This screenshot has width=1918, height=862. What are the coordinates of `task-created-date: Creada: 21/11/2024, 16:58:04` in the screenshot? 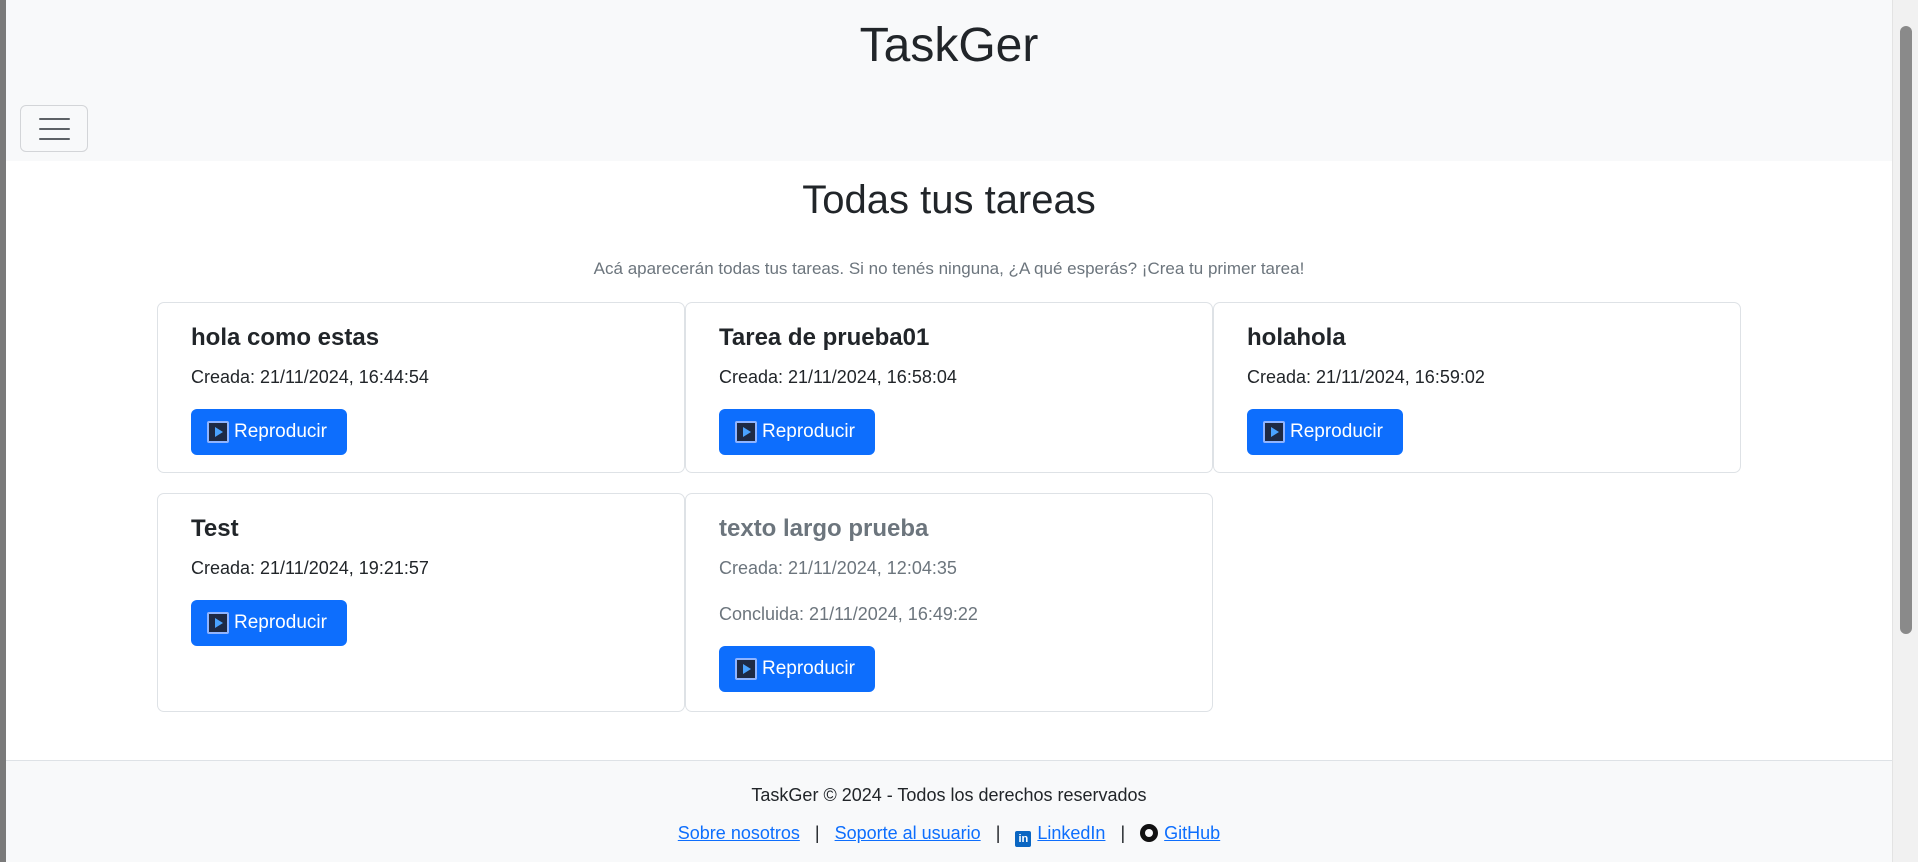 It's located at (838, 377).